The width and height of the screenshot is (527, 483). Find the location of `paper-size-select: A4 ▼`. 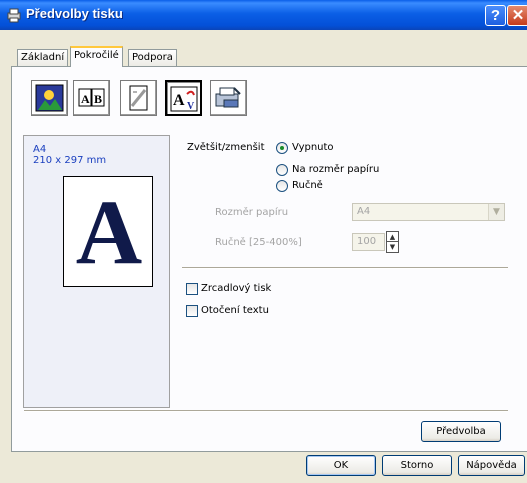

paper-size-select: A4 ▼ is located at coordinates (428, 212).